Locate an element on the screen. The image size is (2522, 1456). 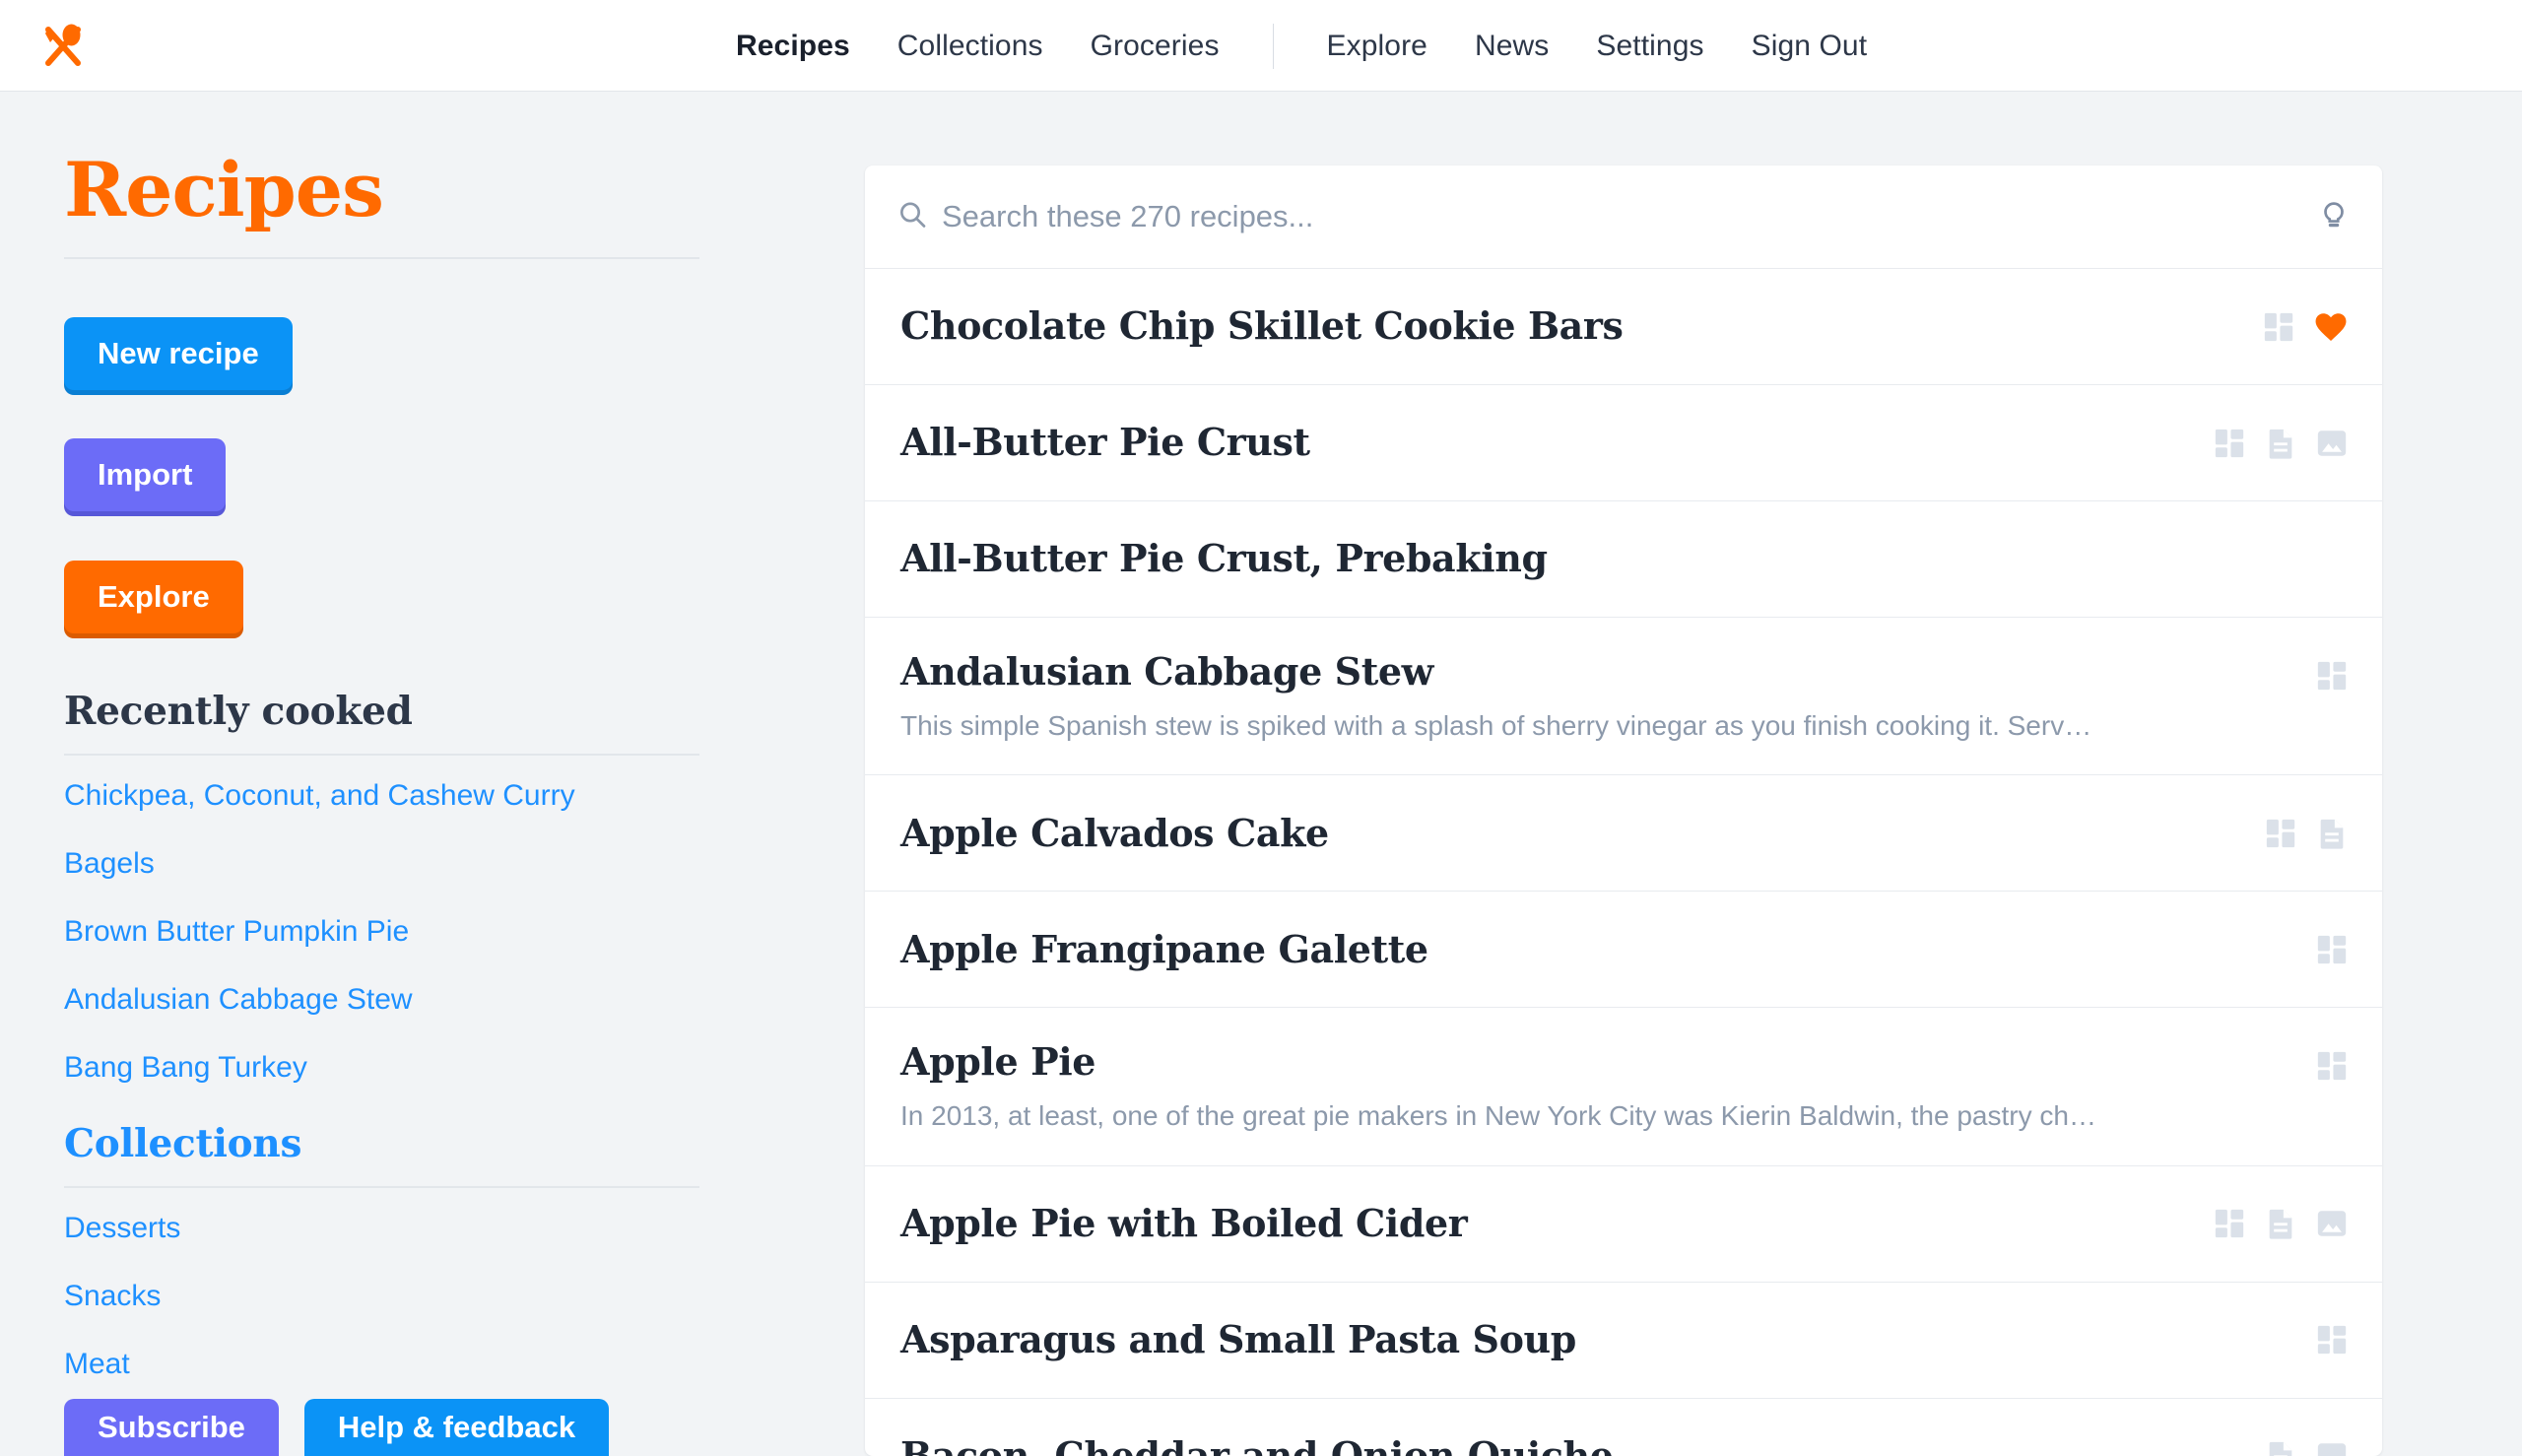
recipe-title: Asparagus and Small Pasta Soup is located at coordinates (1238, 1338).